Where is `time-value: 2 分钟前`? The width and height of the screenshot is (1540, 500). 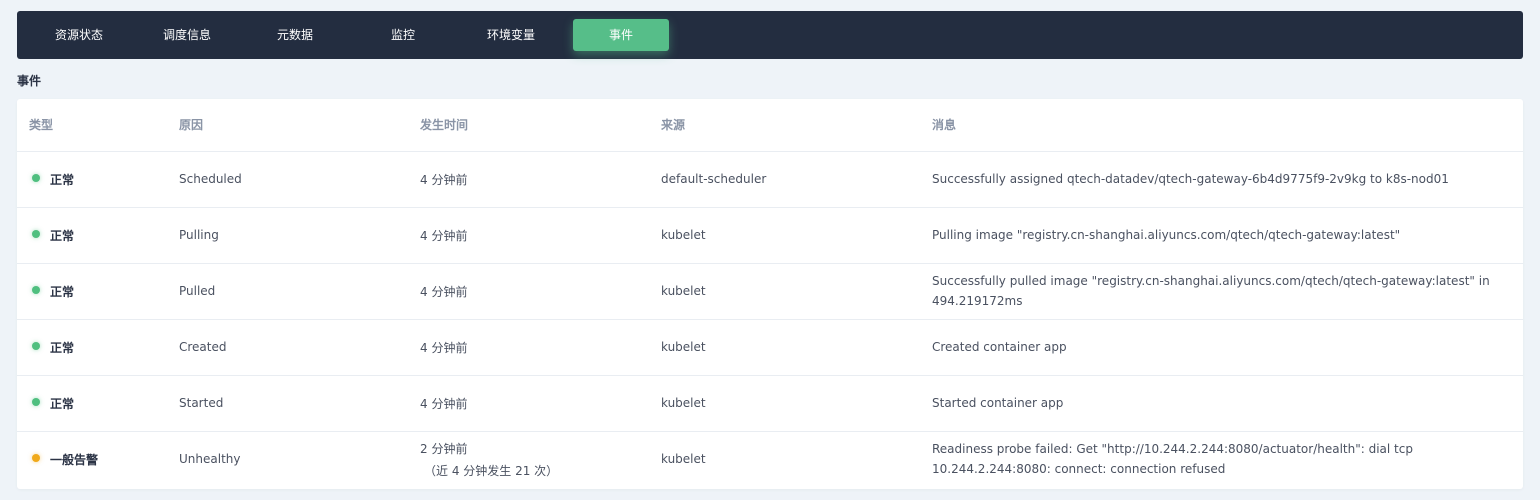 time-value: 2 分钟前 is located at coordinates (444, 448).